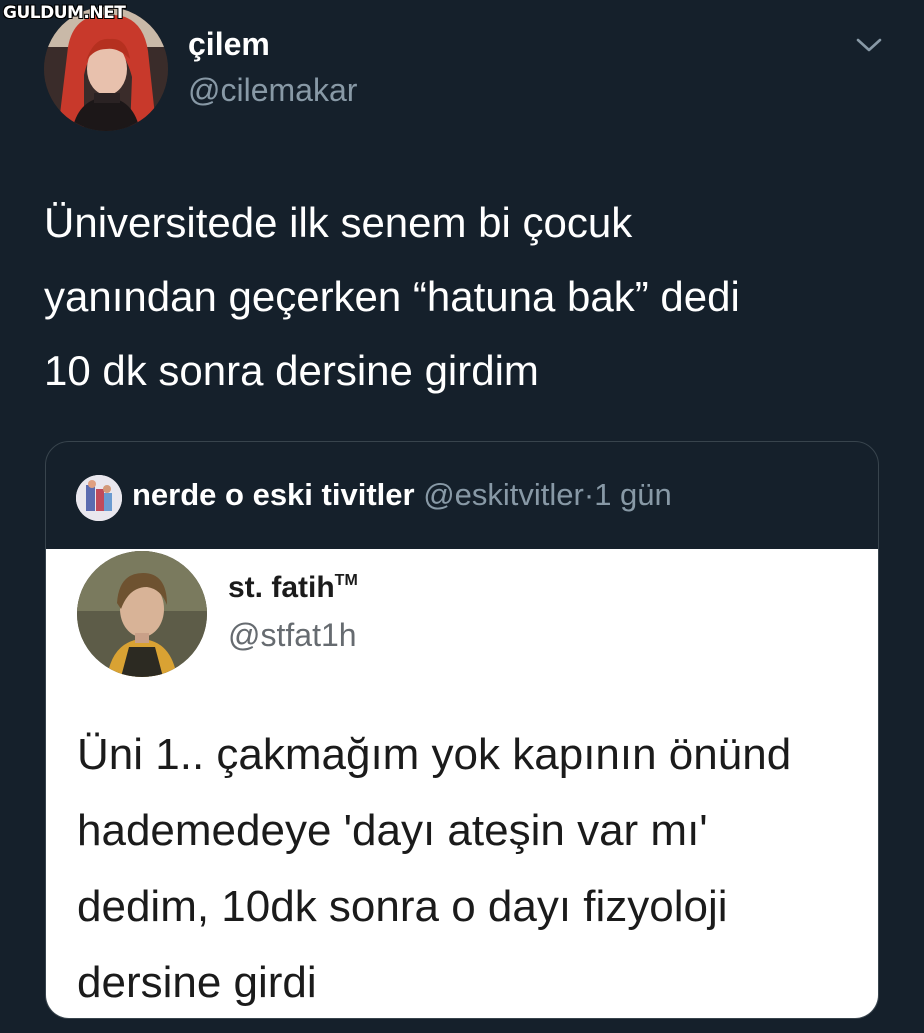 The image size is (924, 1033). What do you see at coordinates (99, 498) in the screenshot?
I see `quoted-author-avatar` at bounding box center [99, 498].